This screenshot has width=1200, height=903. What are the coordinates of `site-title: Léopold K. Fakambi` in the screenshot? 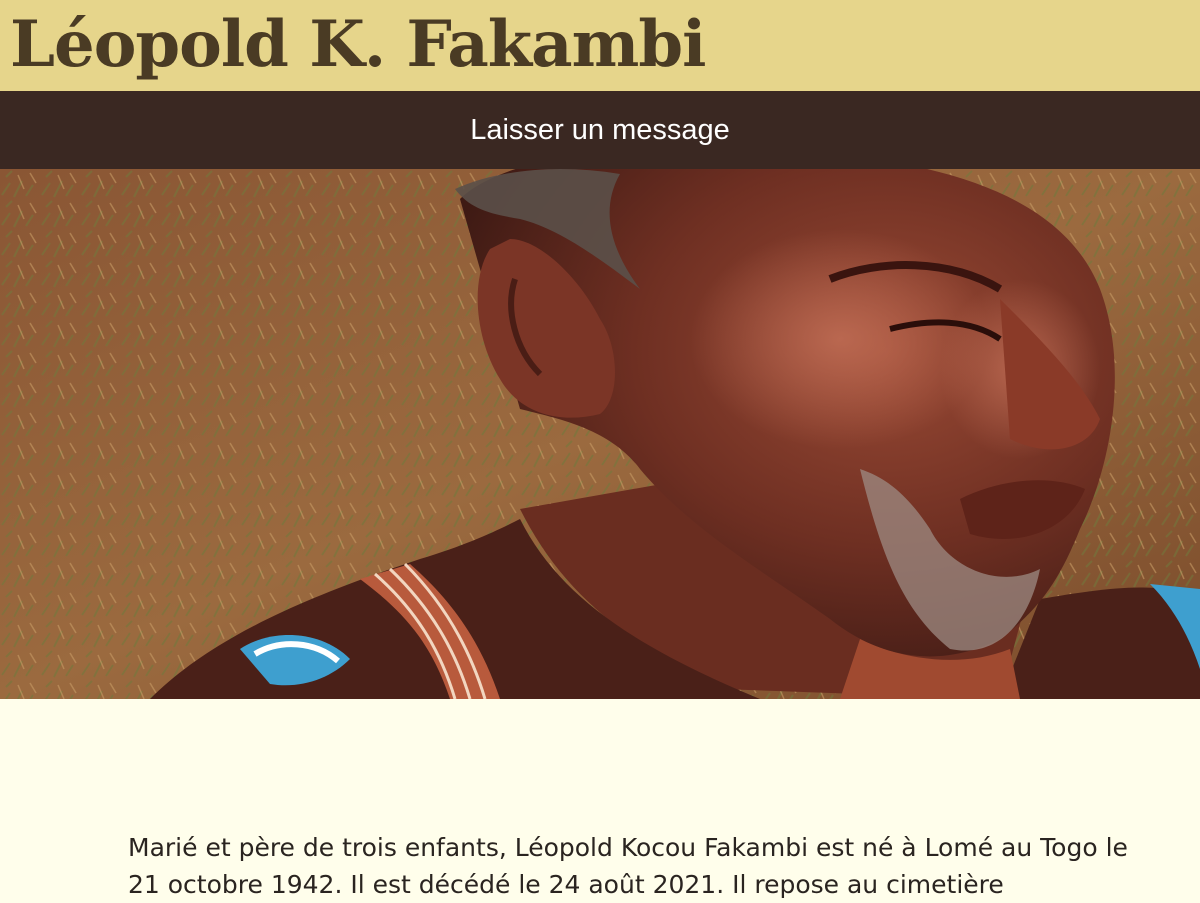 It's located at (358, 44).